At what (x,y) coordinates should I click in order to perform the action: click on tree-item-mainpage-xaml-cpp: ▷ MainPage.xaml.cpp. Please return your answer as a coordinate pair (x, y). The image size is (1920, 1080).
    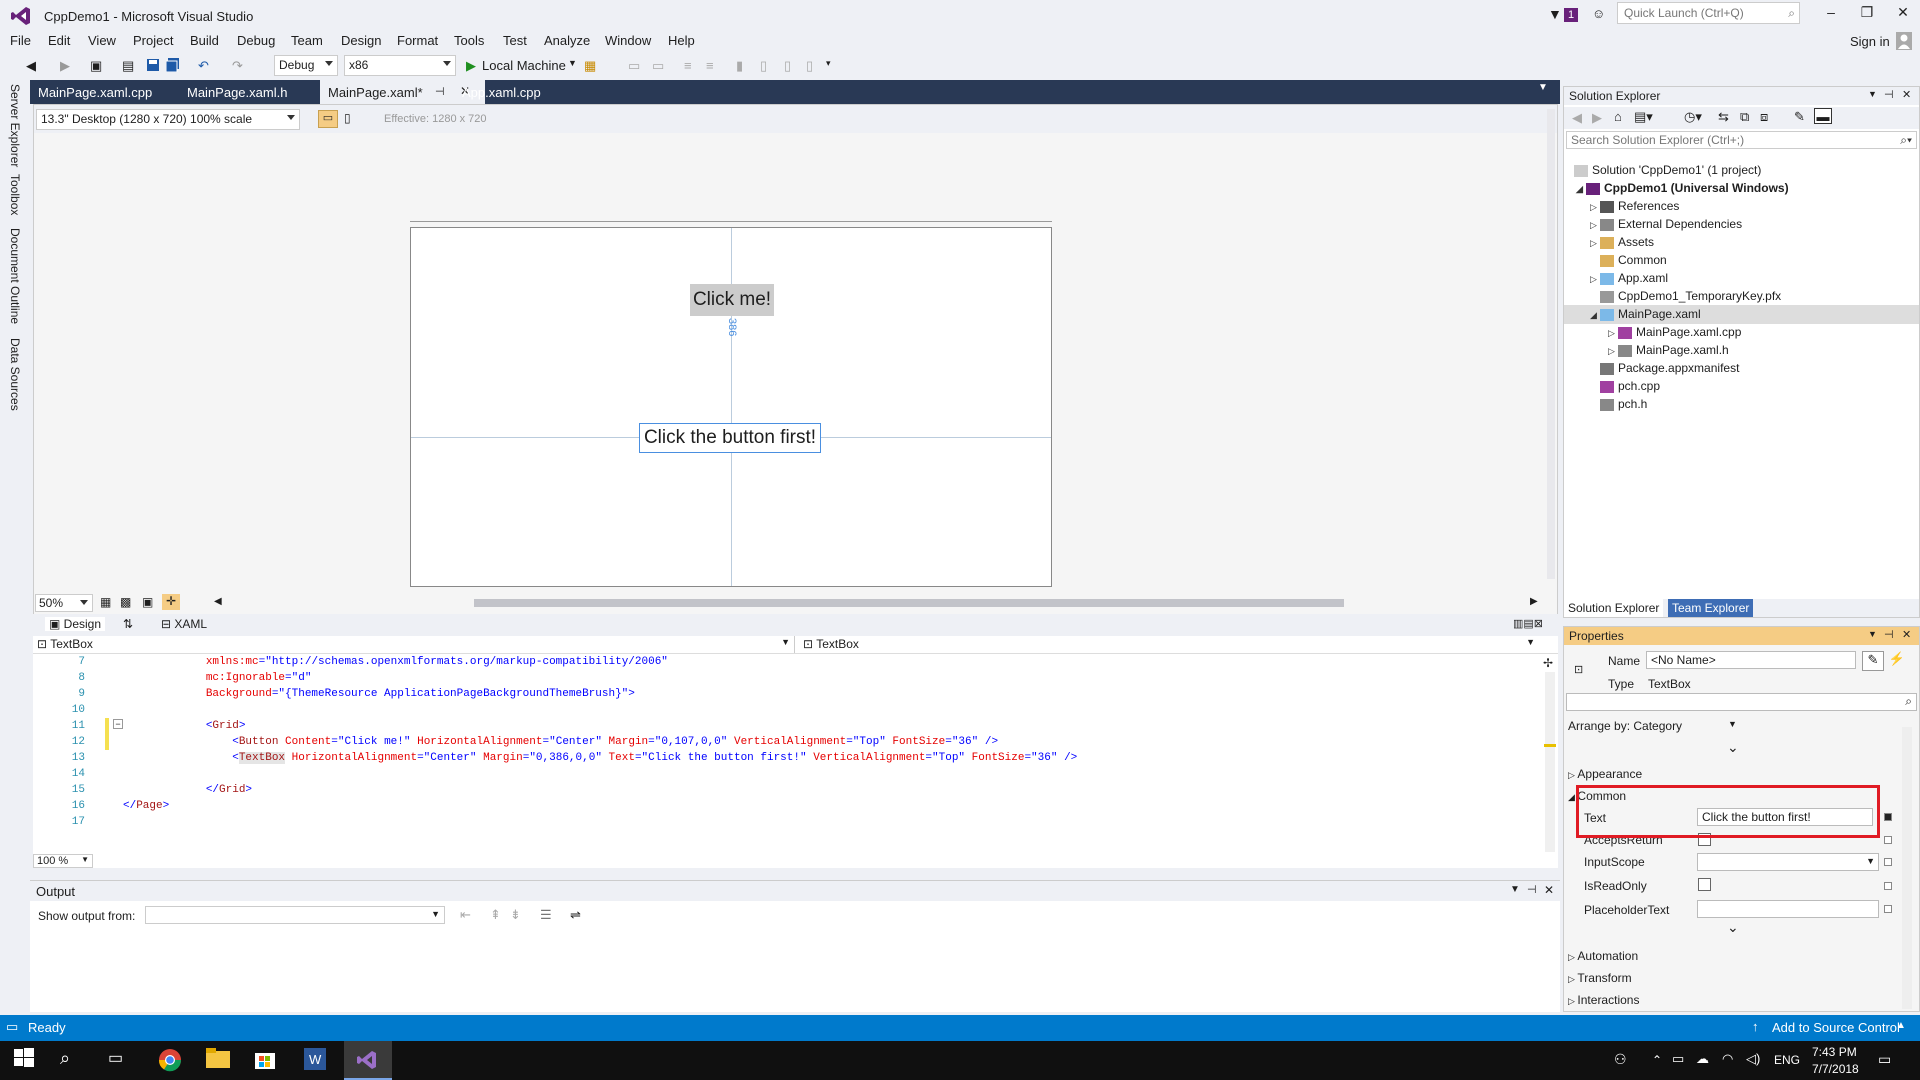
    Looking at the image, I should click on (1674, 332).